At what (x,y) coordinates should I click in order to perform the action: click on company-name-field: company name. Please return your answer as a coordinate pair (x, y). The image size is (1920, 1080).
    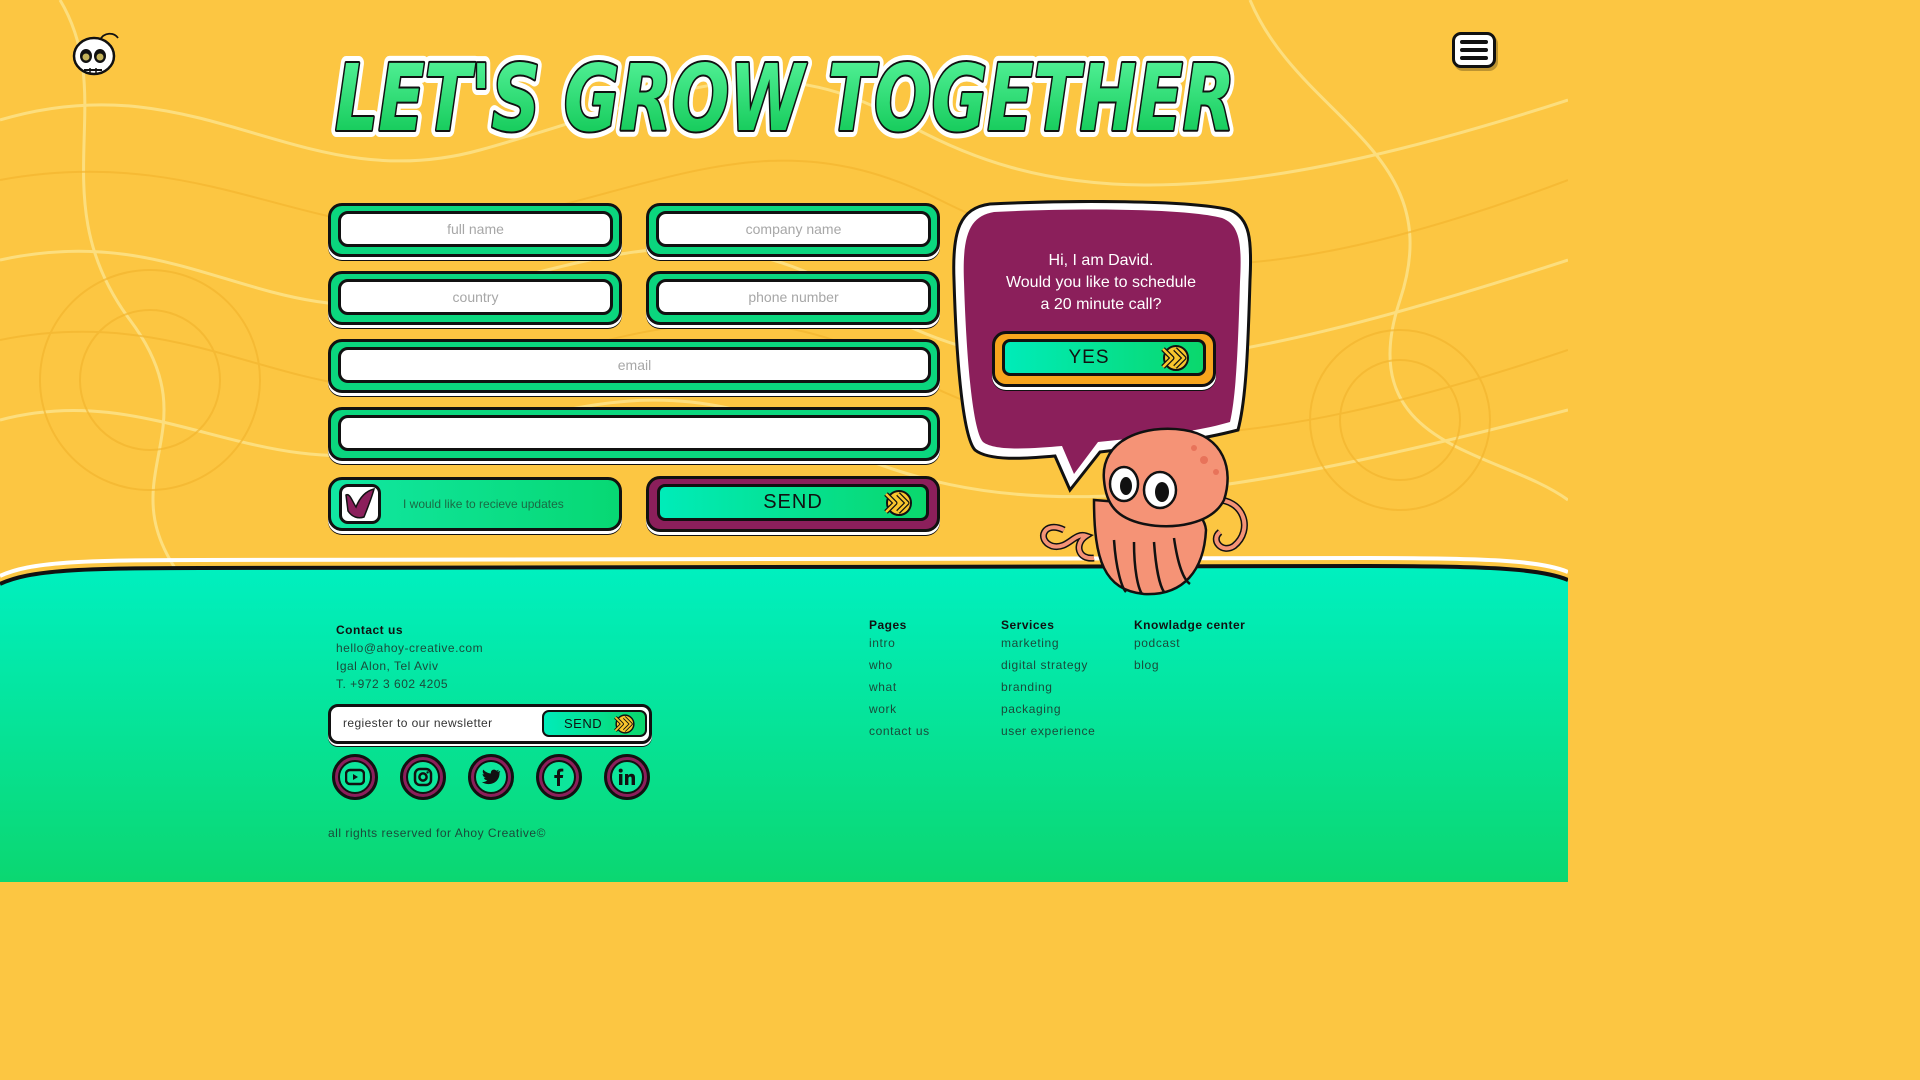
    Looking at the image, I should click on (793, 230).